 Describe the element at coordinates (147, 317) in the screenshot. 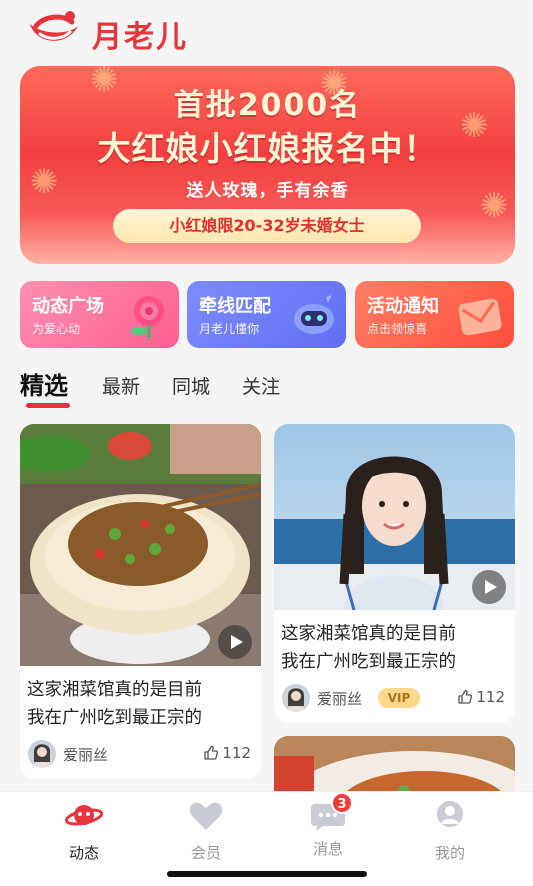

I see `rose-icon` at that location.